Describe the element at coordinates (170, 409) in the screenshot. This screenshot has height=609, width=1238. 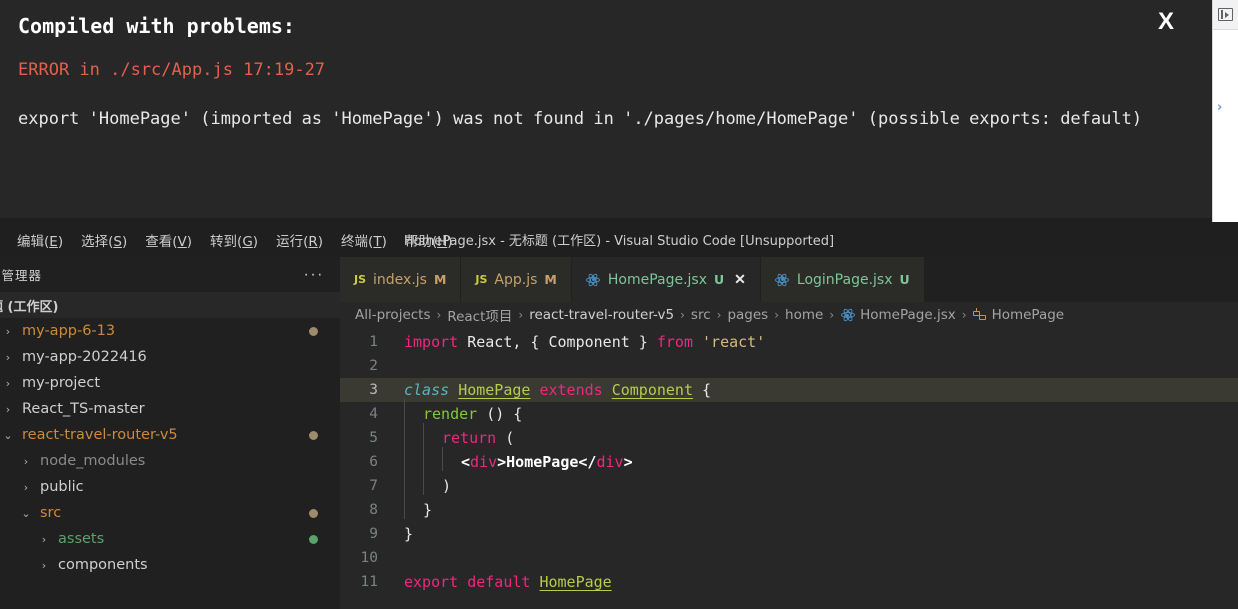
I see `tree-item-react-ts-master: › React_TS-master` at that location.